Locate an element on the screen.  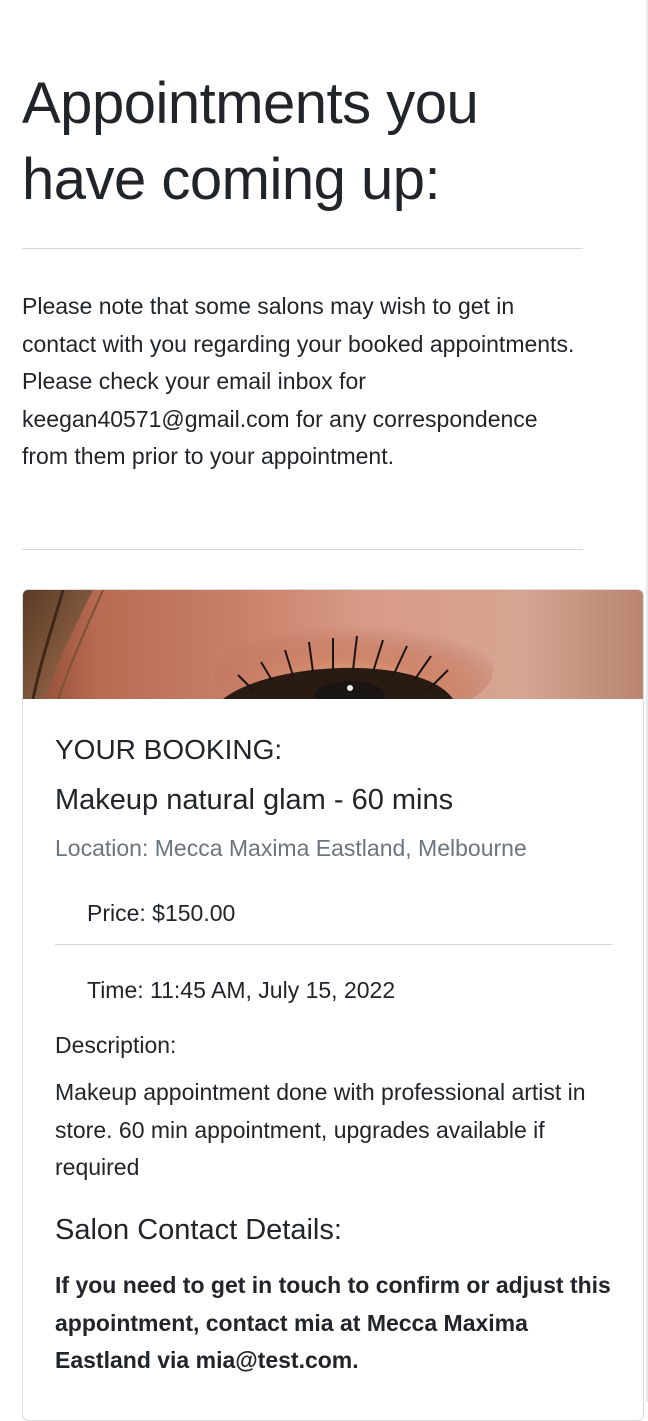
contact-heading: Salon Contact Details: is located at coordinates (198, 1230).